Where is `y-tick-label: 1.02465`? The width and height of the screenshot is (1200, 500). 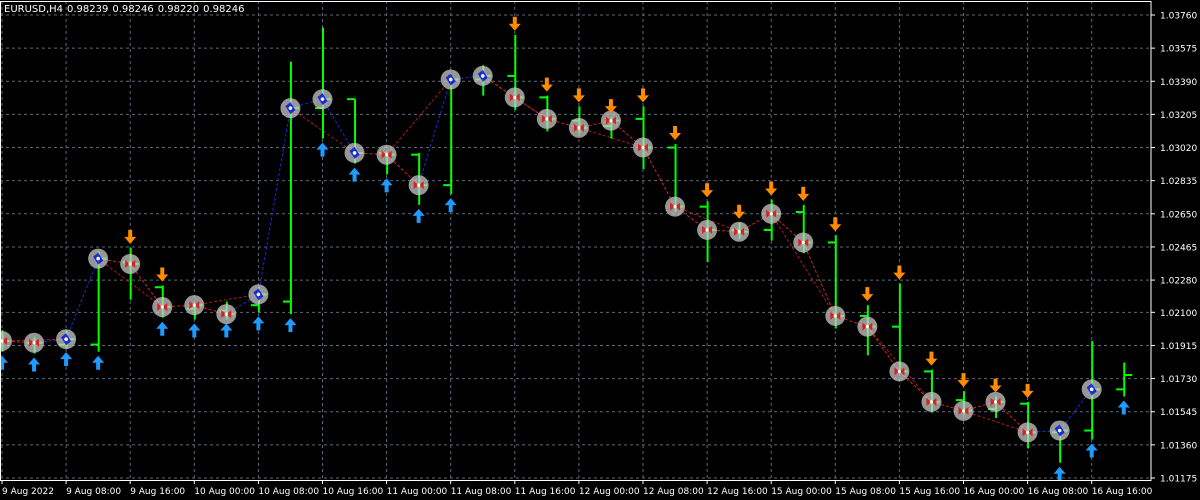
y-tick-label: 1.02465 is located at coordinates (1178, 248).